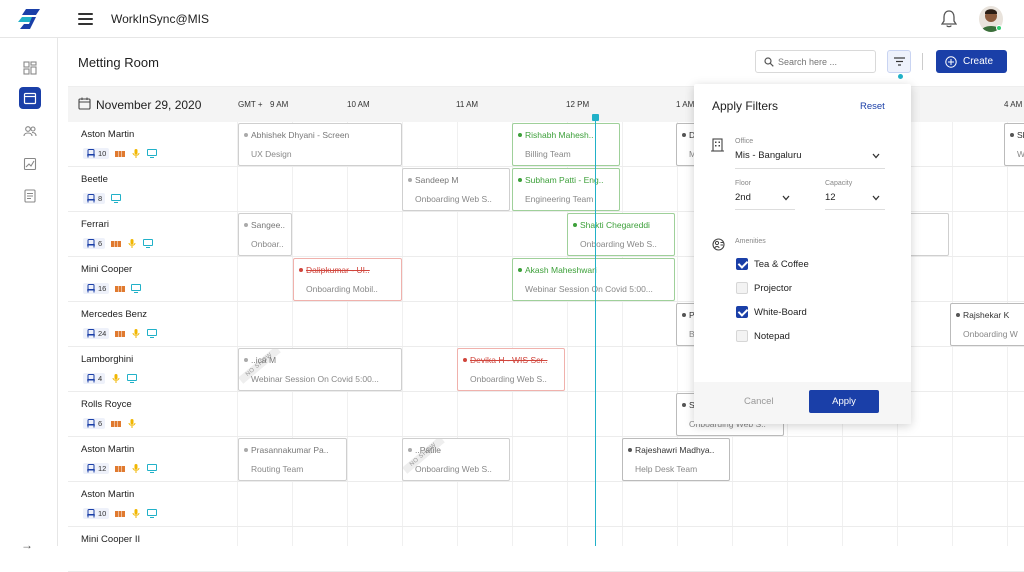 This screenshot has height=572, width=1024. I want to click on white-board-checkbox, so click(742, 312).